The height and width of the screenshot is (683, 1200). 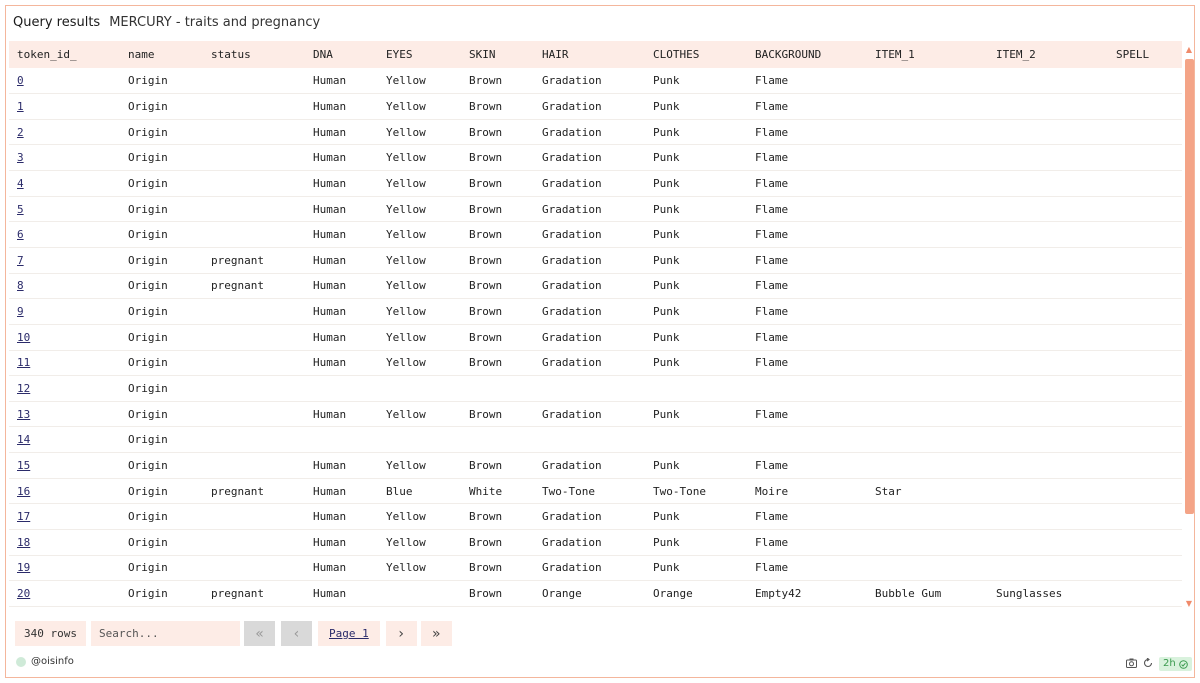 I want to click on column-header: HAIR, so click(x=589, y=54).